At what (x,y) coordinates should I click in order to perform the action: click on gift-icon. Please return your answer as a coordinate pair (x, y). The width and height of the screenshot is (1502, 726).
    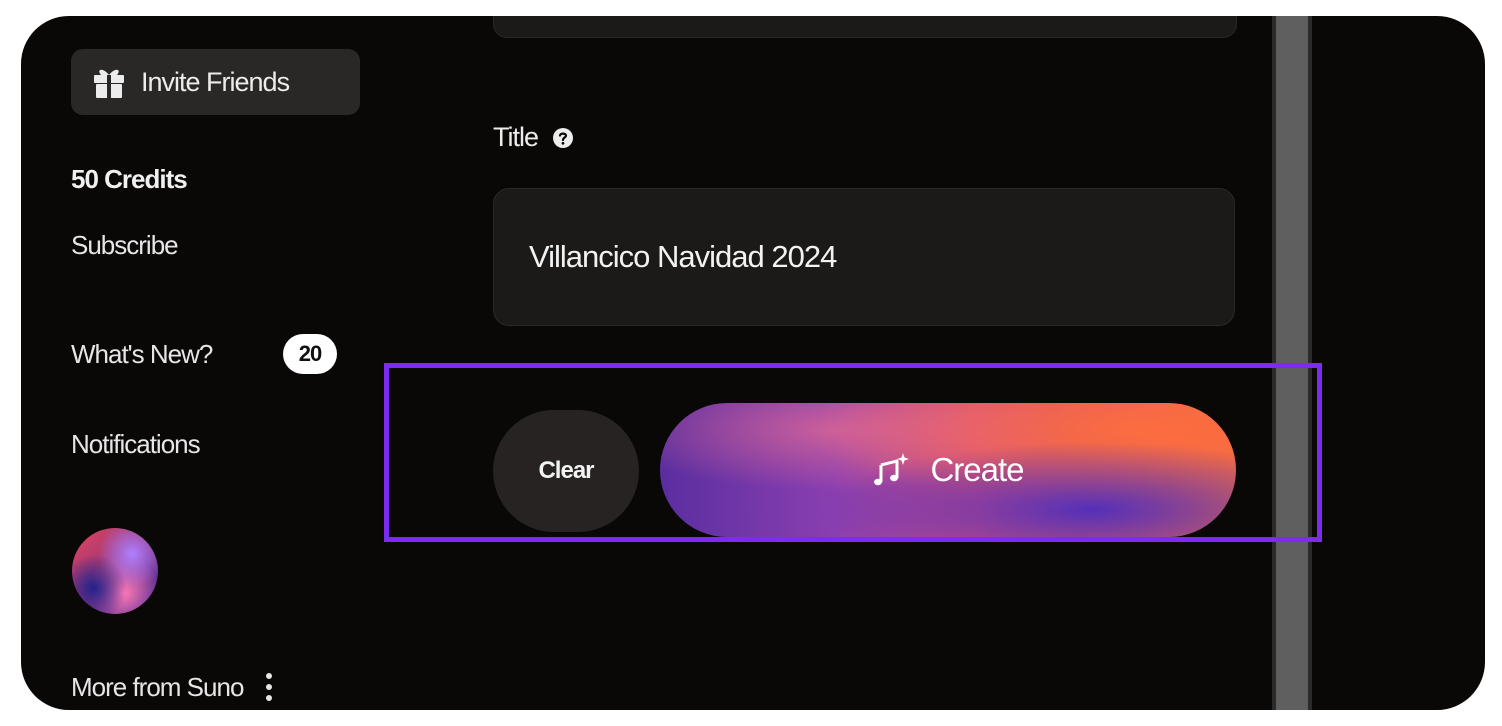
    Looking at the image, I should click on (109, 83).